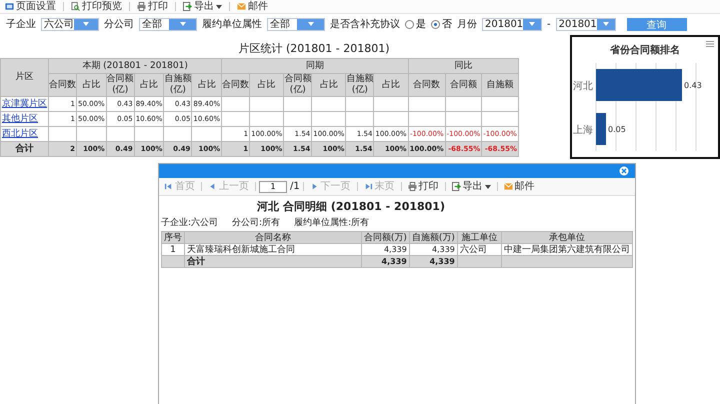 Image resolution: width=720 pixels, height=404 pixels. I want to click on column-header: 自施额, so click(500, 85).